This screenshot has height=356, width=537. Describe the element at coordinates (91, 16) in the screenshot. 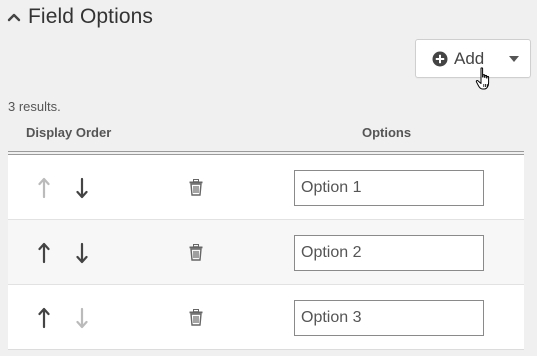

I see `section-title: Field Options` at that location.